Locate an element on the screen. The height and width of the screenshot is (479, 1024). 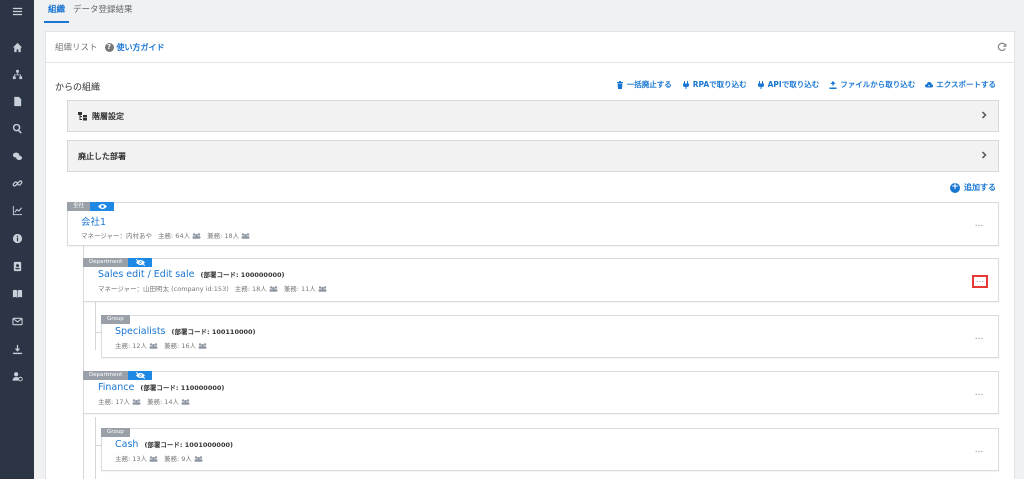
import-api-label: APIで取り込む is located at coordinates (793, 84).